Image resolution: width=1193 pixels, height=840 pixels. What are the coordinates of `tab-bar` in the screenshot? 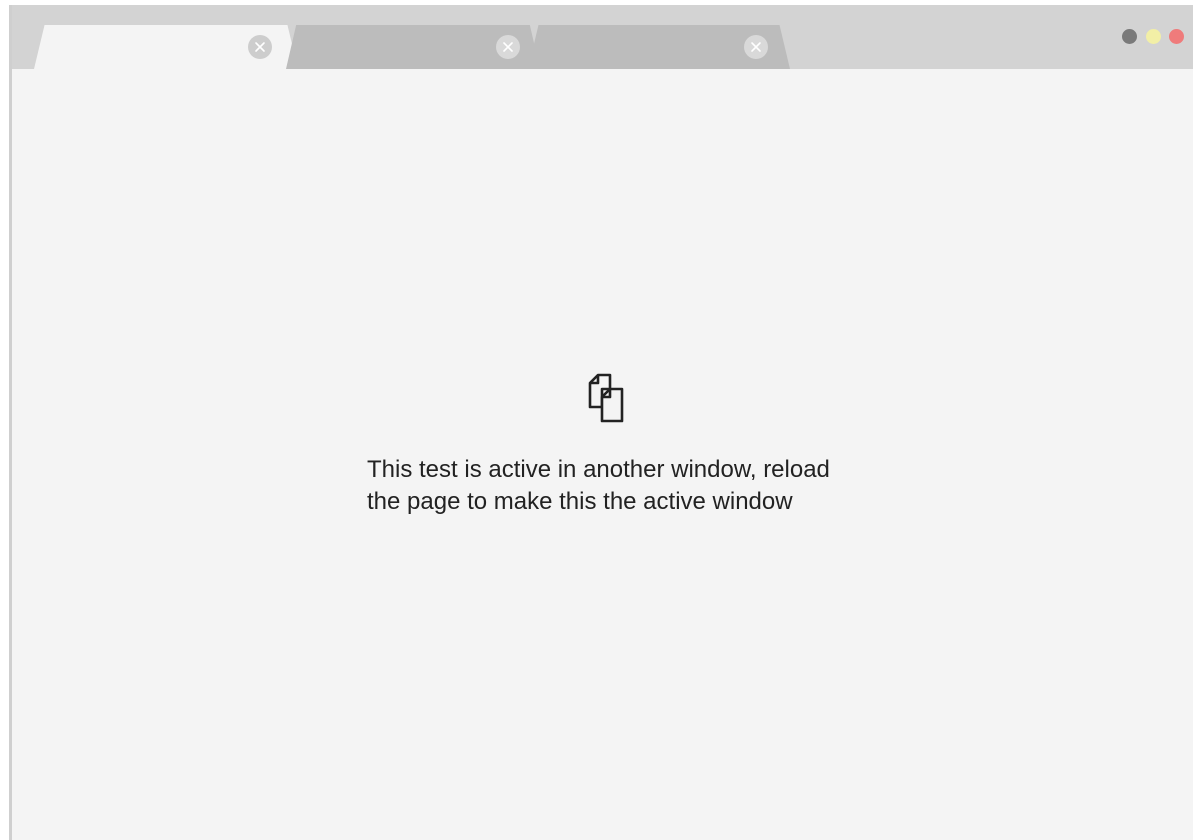 It's located at (602, 37).